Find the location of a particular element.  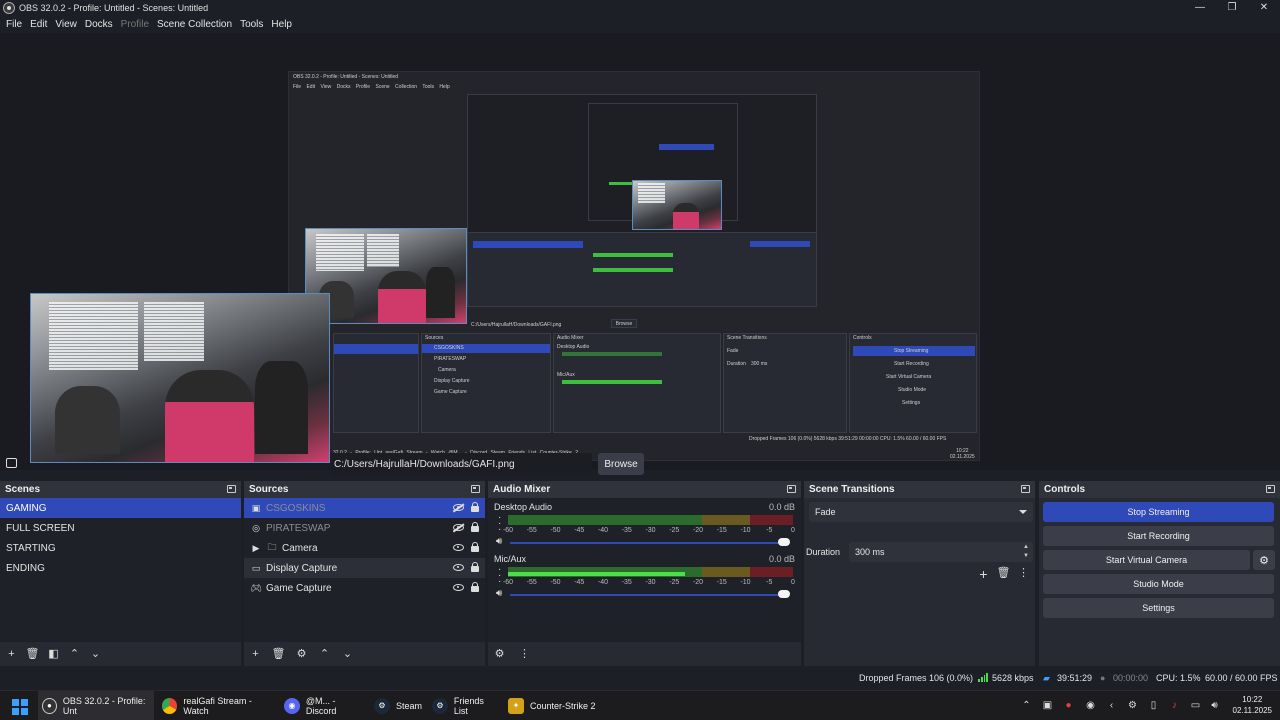

taskbar-app-friends: ⚙ Friends List is located at coordinates (464, 705).